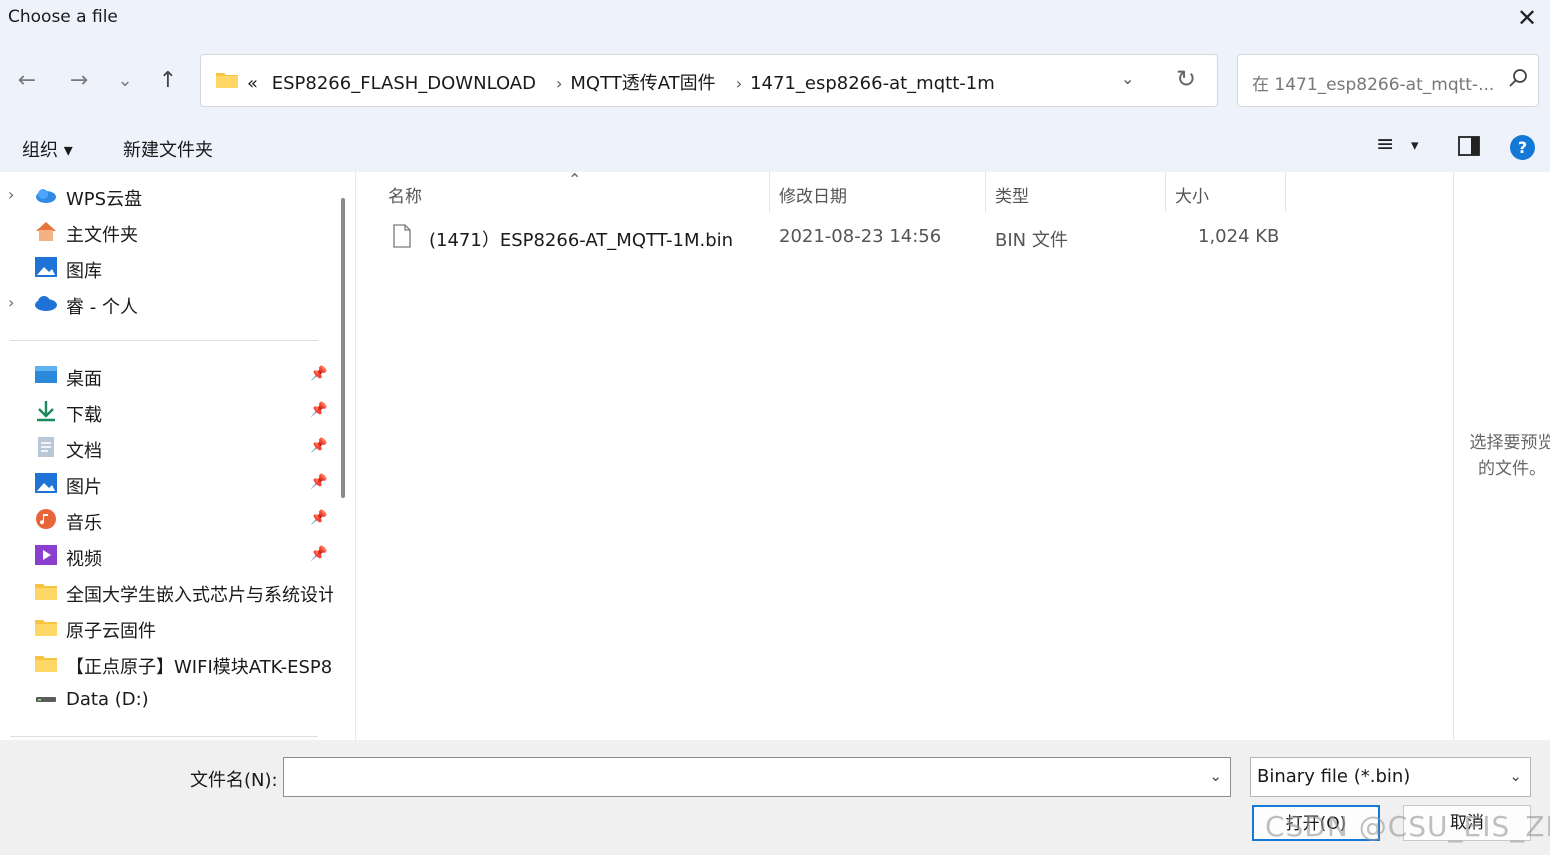 The height and width of the screenshot is (855, 1550). Describe the element at coordinates (404, 83) in the screenshot. I see `breadcrumb-item: ESP8266_FLASH_DOWNLOAD` at that location.